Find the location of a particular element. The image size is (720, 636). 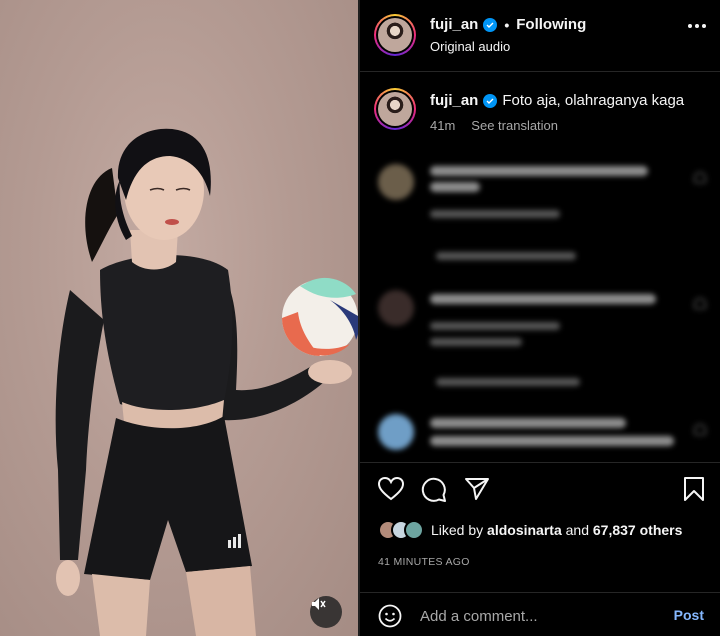

post-time-ago: 41 MINUTES AGO is located at coordinates (424, 562).